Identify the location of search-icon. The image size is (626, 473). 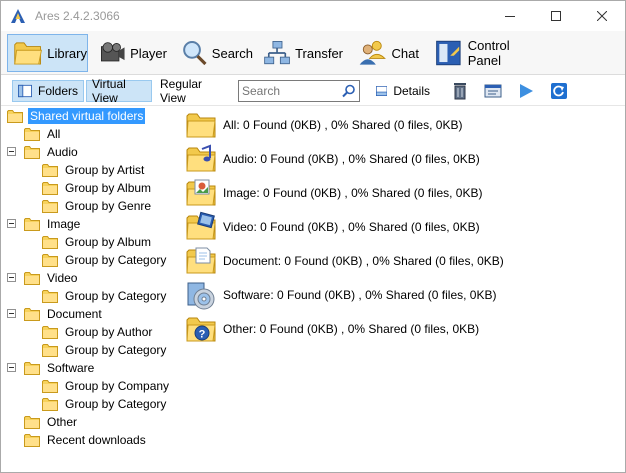
(349, 91).